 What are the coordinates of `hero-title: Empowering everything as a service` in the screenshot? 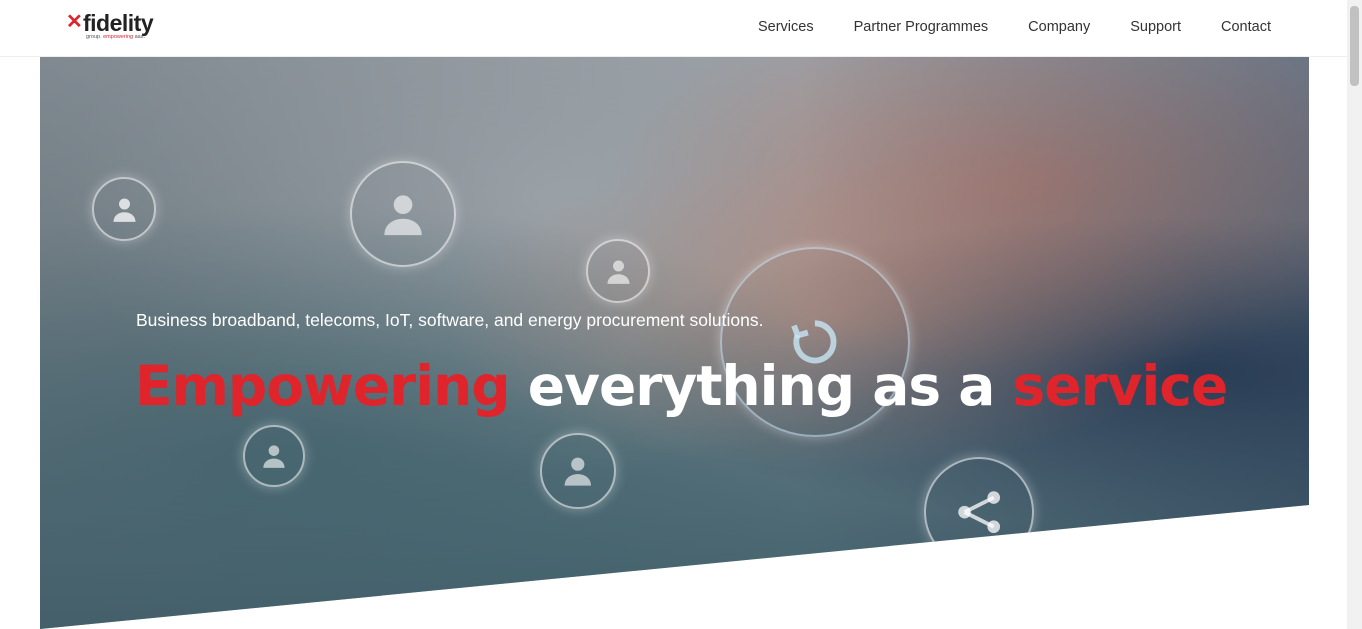 It's located at (681, 386).